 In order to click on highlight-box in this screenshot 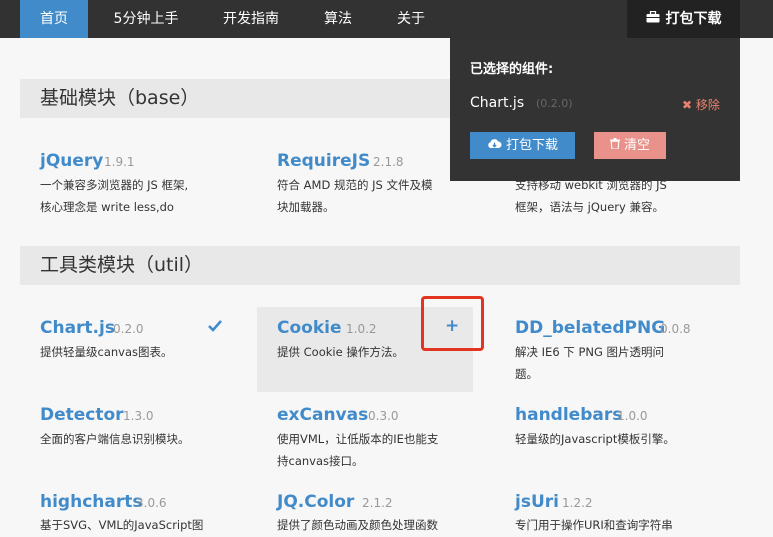, I will do `click(452, 323)`.